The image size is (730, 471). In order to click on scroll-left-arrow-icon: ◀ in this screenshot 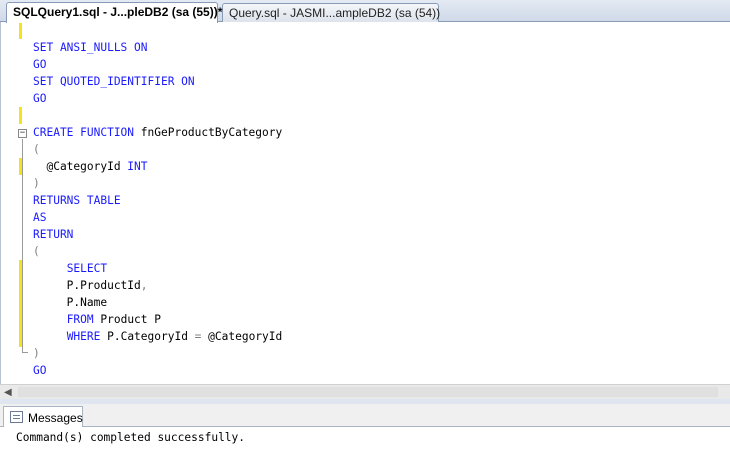, I will do `click(8, 392)`.